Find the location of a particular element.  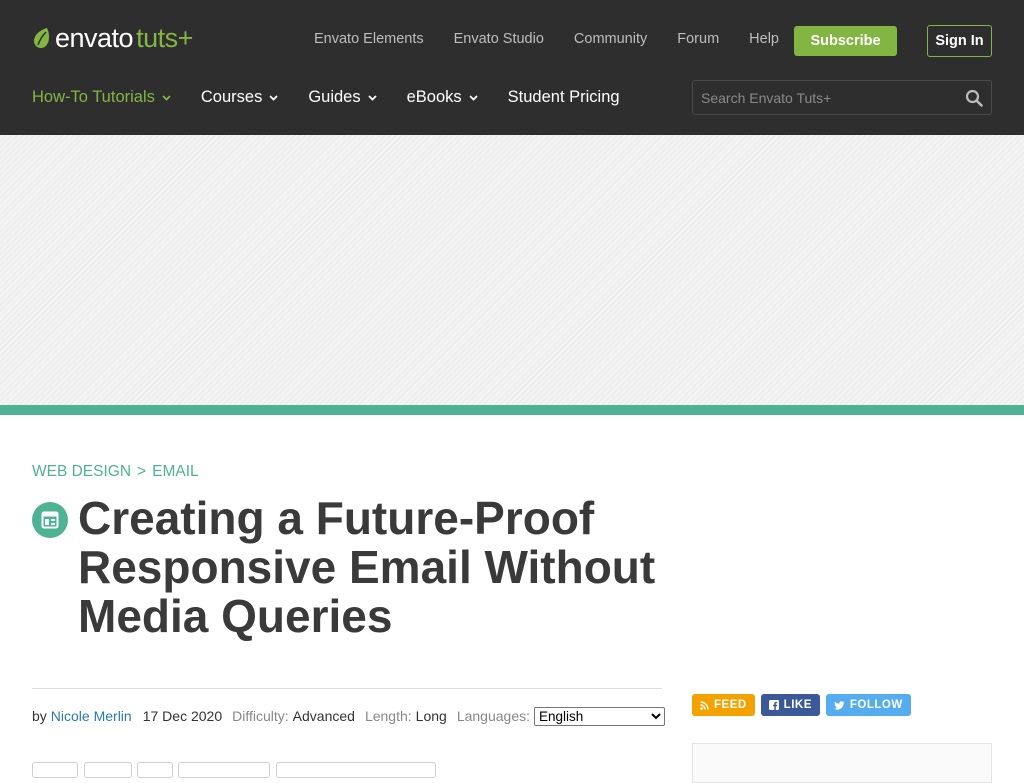

nav-label: eBooks is located at coordinates (434, 97).